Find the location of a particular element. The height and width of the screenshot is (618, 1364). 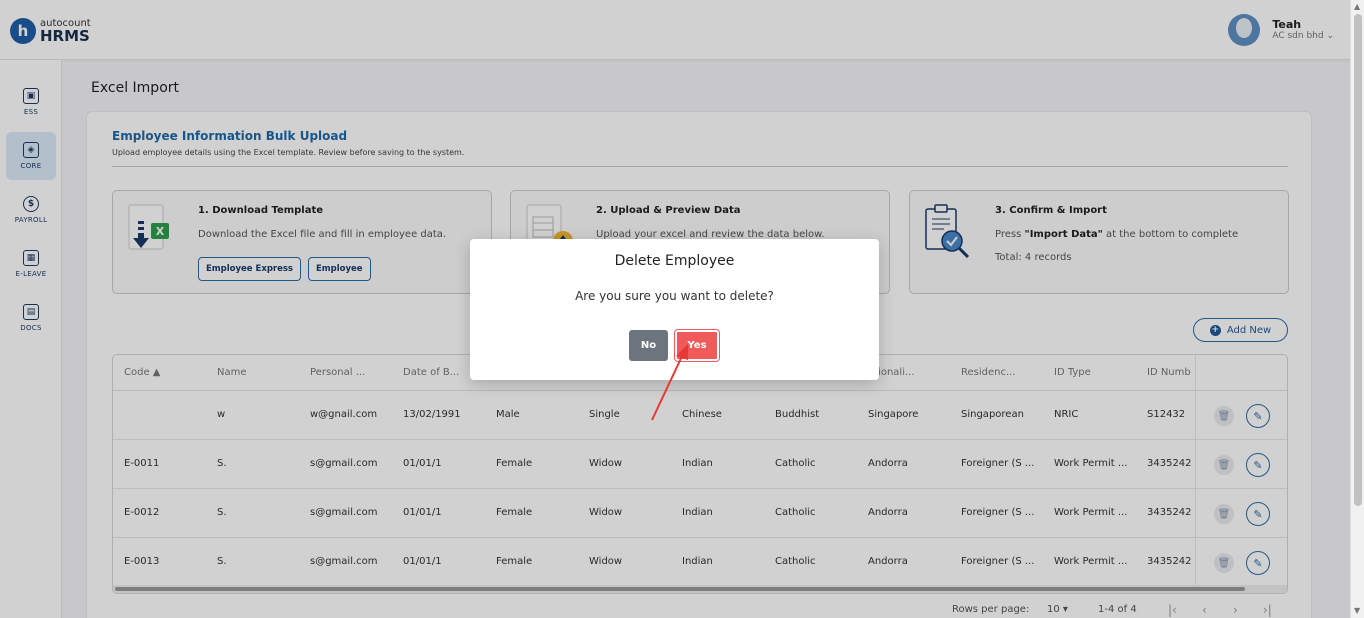

vertical-scrollbar: ▲ ▼ is located at coordinates (1357, 309).